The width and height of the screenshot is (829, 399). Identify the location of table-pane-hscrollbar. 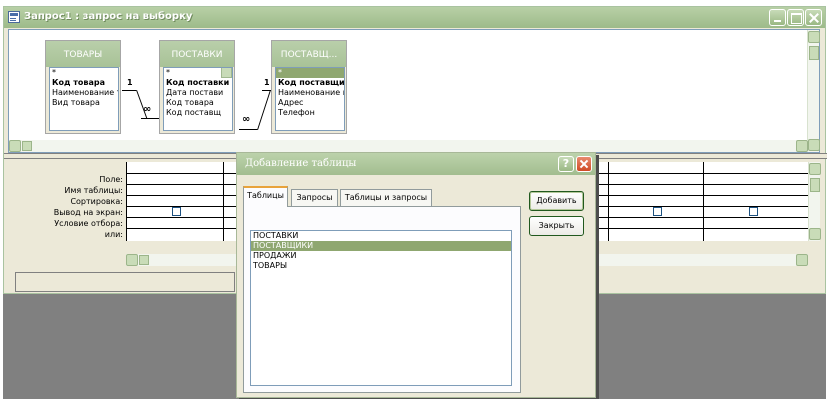
(408, 146).